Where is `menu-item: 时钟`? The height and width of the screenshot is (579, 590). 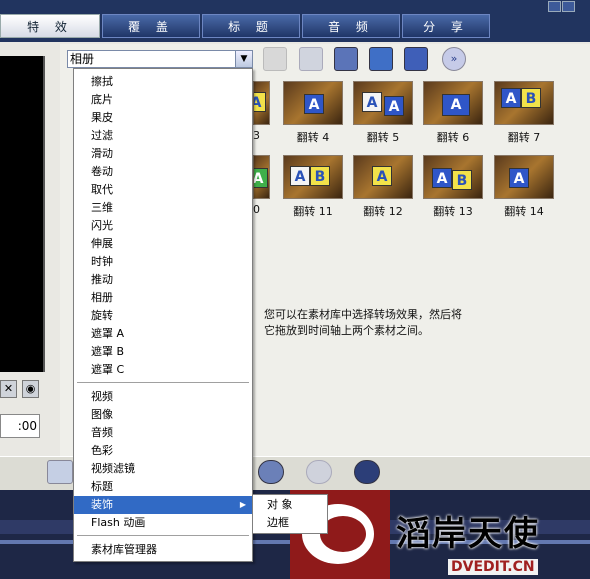
menu-item: 时钟 is located at coordinates (163, 262).